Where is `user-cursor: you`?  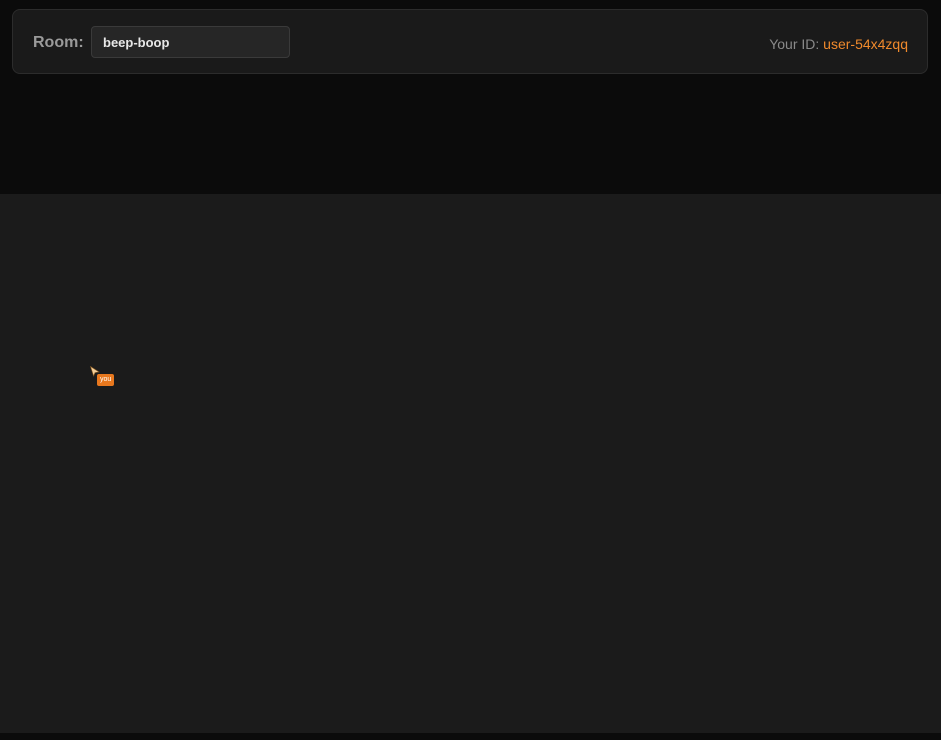
user-cursor: you is located at coordinates (105, 378).